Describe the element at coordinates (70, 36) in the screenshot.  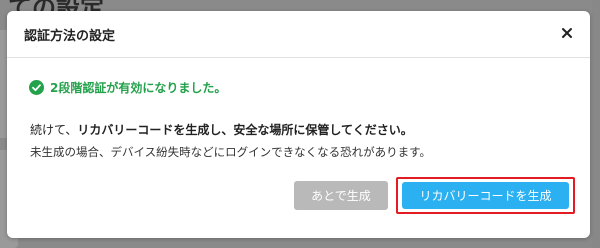
I see `modal-title: 認証方法の設定` at that location.